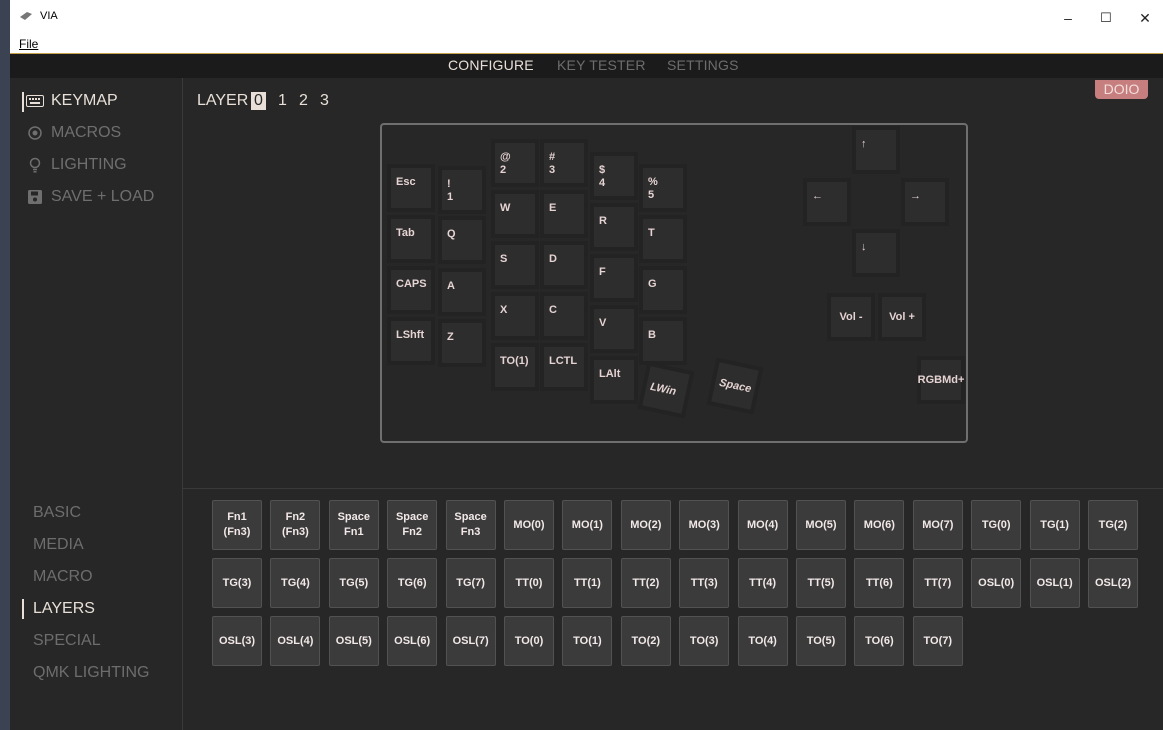  What do you see at coordinates (258, 101) in the screenshot?
I see `layer-option-0: 0` at bounding box center [258, 101].